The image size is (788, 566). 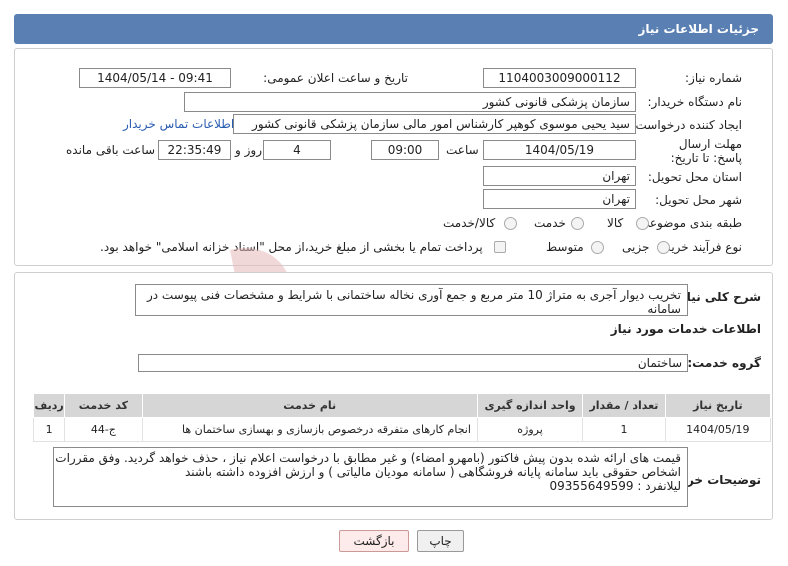 I want to click on province-label: استان محل تحویل:, so click(x=694, y=177).